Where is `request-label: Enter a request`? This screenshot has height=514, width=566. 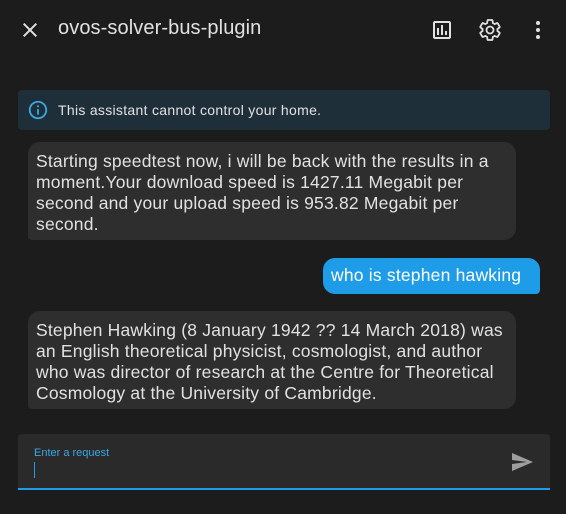 request-label: Enter a request is located at coordinates (72, 453).